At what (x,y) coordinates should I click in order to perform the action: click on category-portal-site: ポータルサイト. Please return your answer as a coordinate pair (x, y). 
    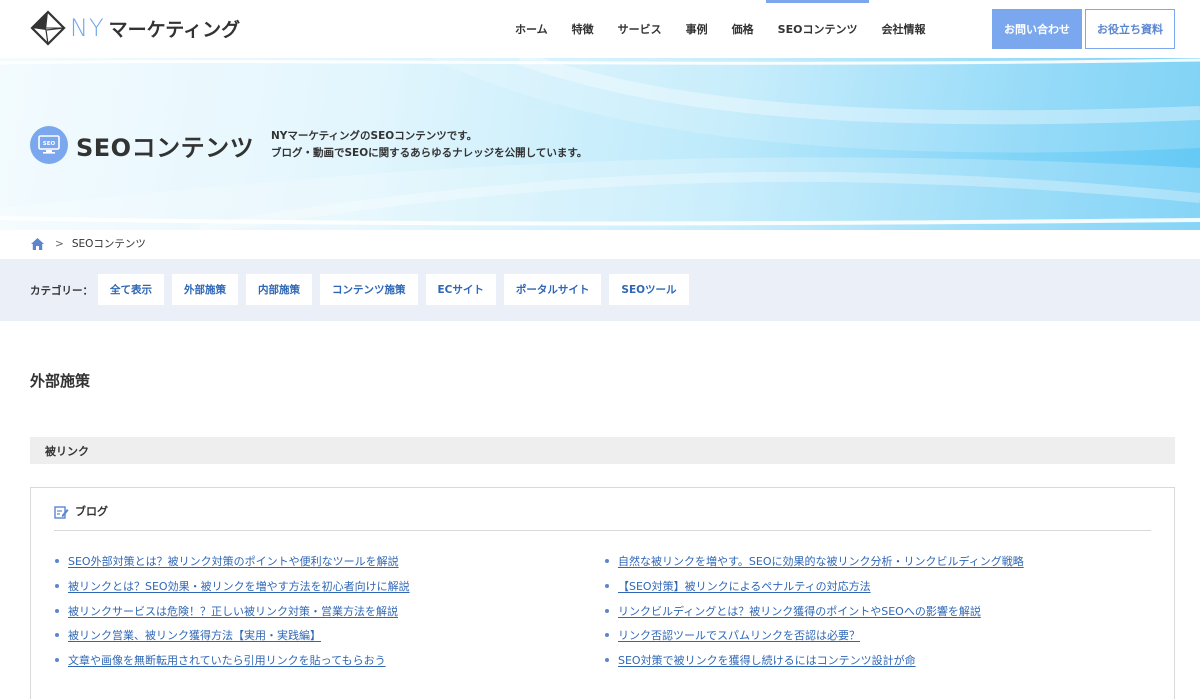
    Looking at the image, I should click on (552, 289).